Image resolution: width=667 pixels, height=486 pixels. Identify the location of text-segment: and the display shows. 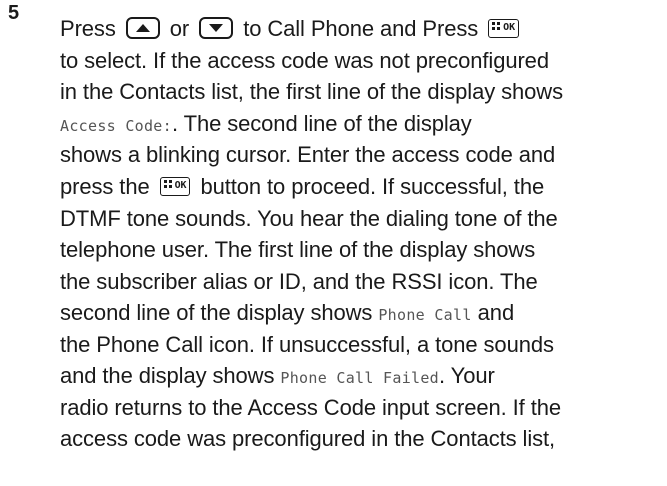
(167, 375).